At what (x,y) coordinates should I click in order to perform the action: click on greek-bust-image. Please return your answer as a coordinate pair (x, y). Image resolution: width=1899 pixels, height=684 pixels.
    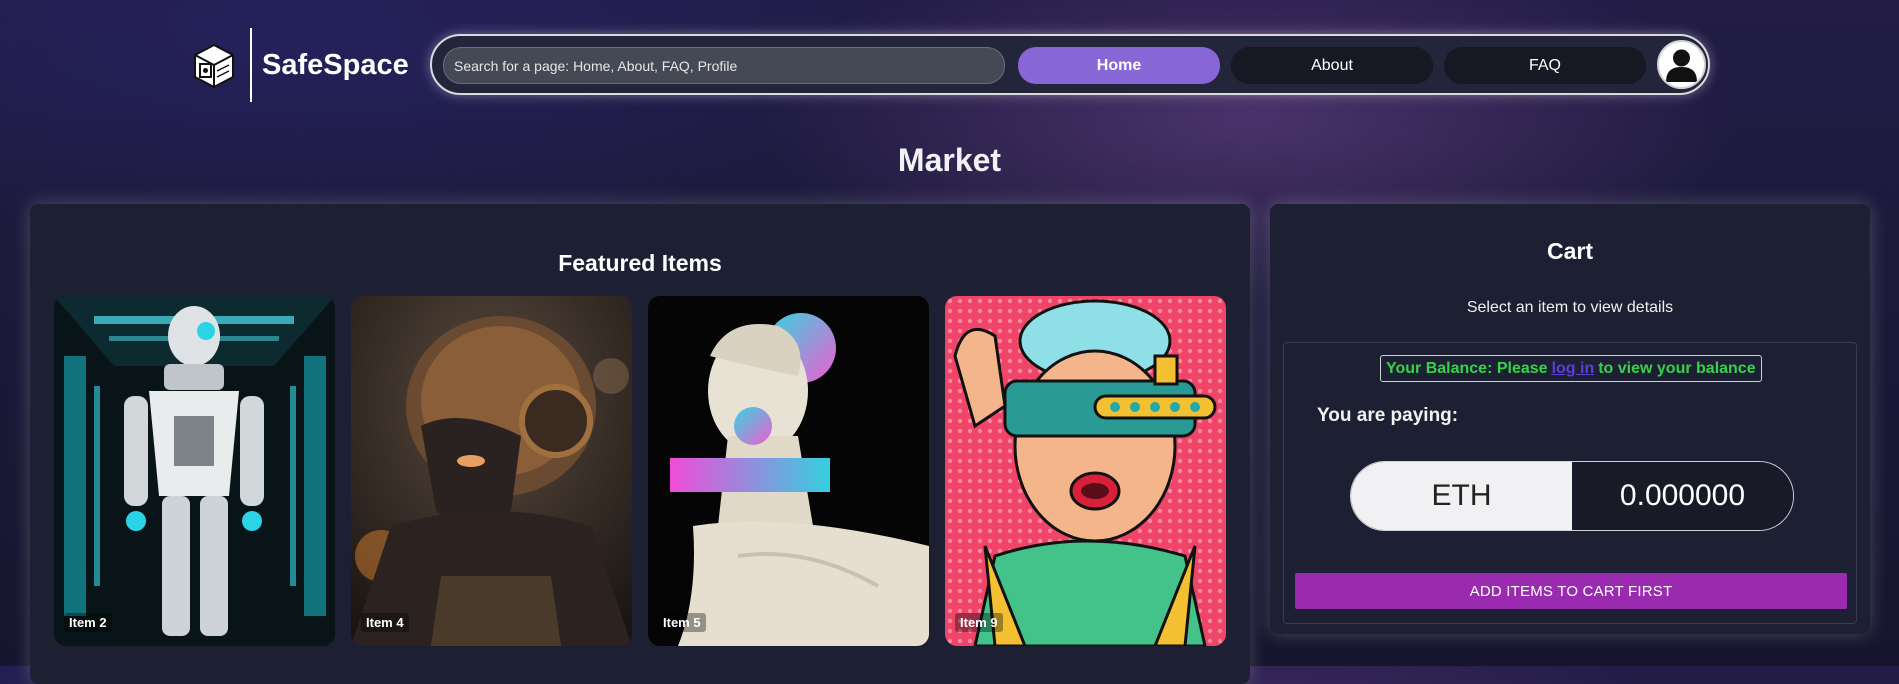
    Looking at the image, I should click on (788, 471).